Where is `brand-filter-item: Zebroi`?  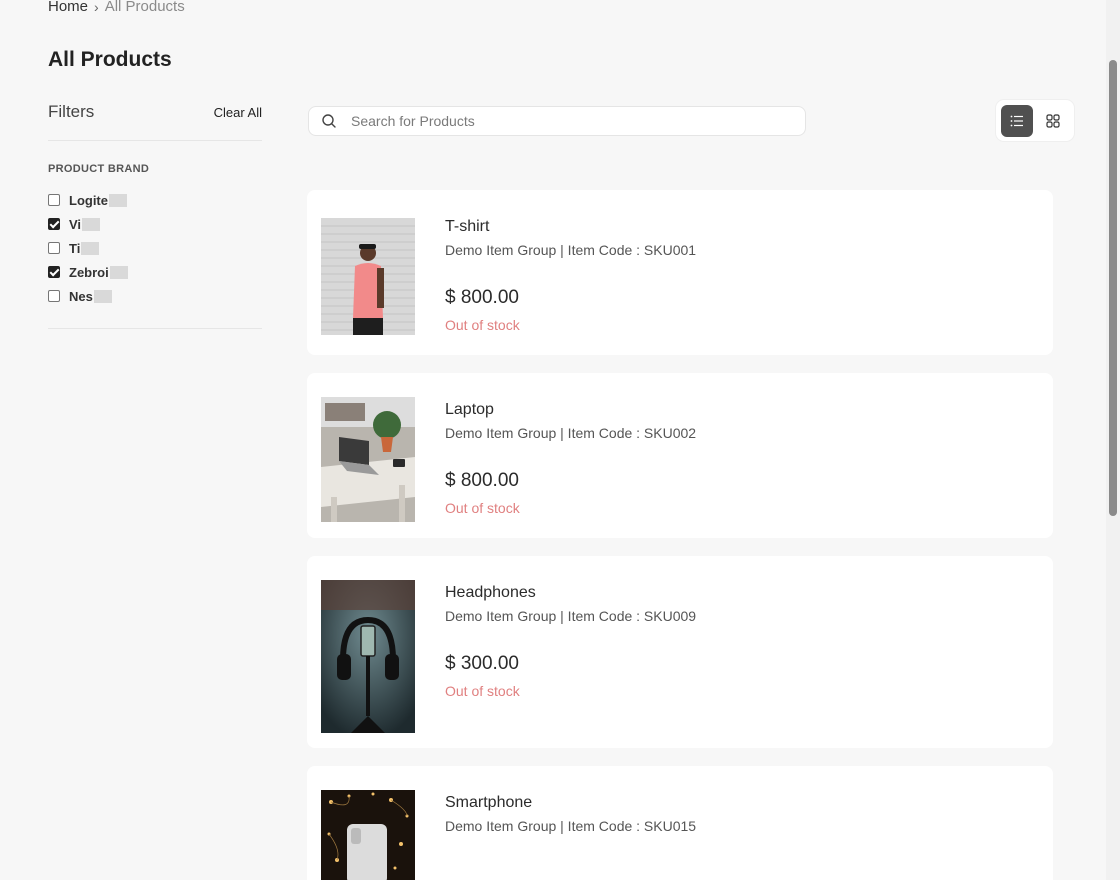 brand-filter-item: Zebroi is located at coordinates (155, 272).